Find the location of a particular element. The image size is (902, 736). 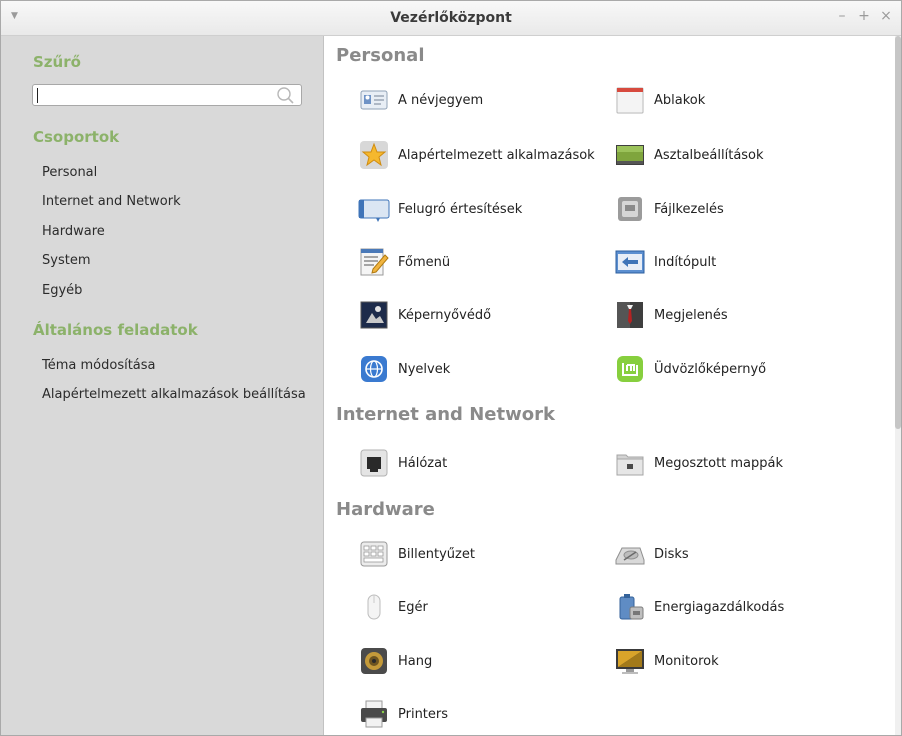

item-login-window: Üdvözlőképernyő is located at coordinates (690, 369).